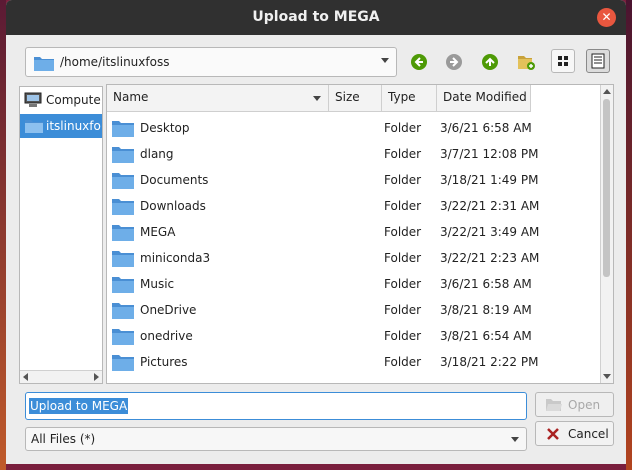 This screenshot has width=632, height=470. What do you see at coordinates (165, 128) in the screenshot?
I see `file-name: Desktop` at bounding box center [165, 128].